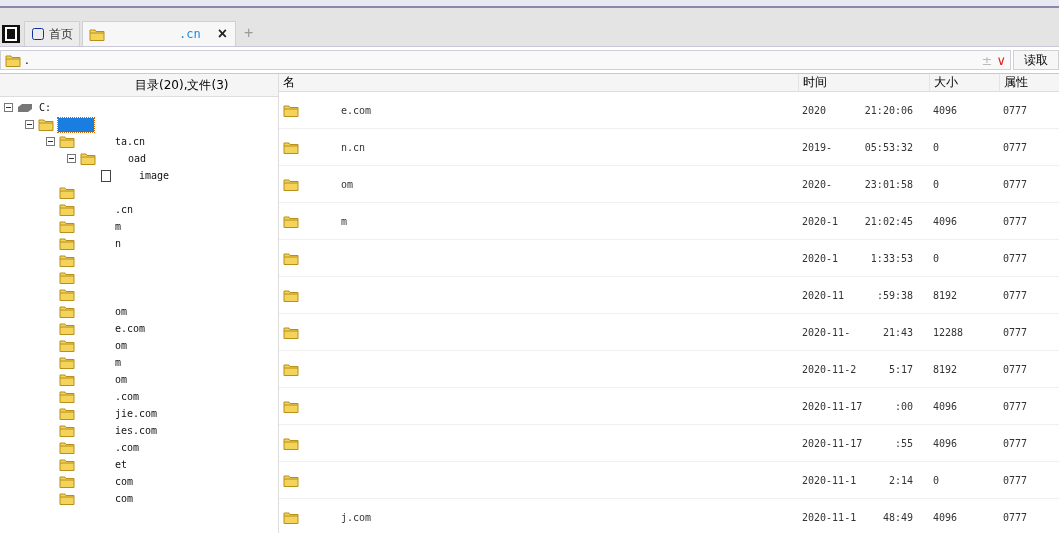  Describe the element at coordinates (154, 175) in the screenshot. I see `tree-item: image` at that location.